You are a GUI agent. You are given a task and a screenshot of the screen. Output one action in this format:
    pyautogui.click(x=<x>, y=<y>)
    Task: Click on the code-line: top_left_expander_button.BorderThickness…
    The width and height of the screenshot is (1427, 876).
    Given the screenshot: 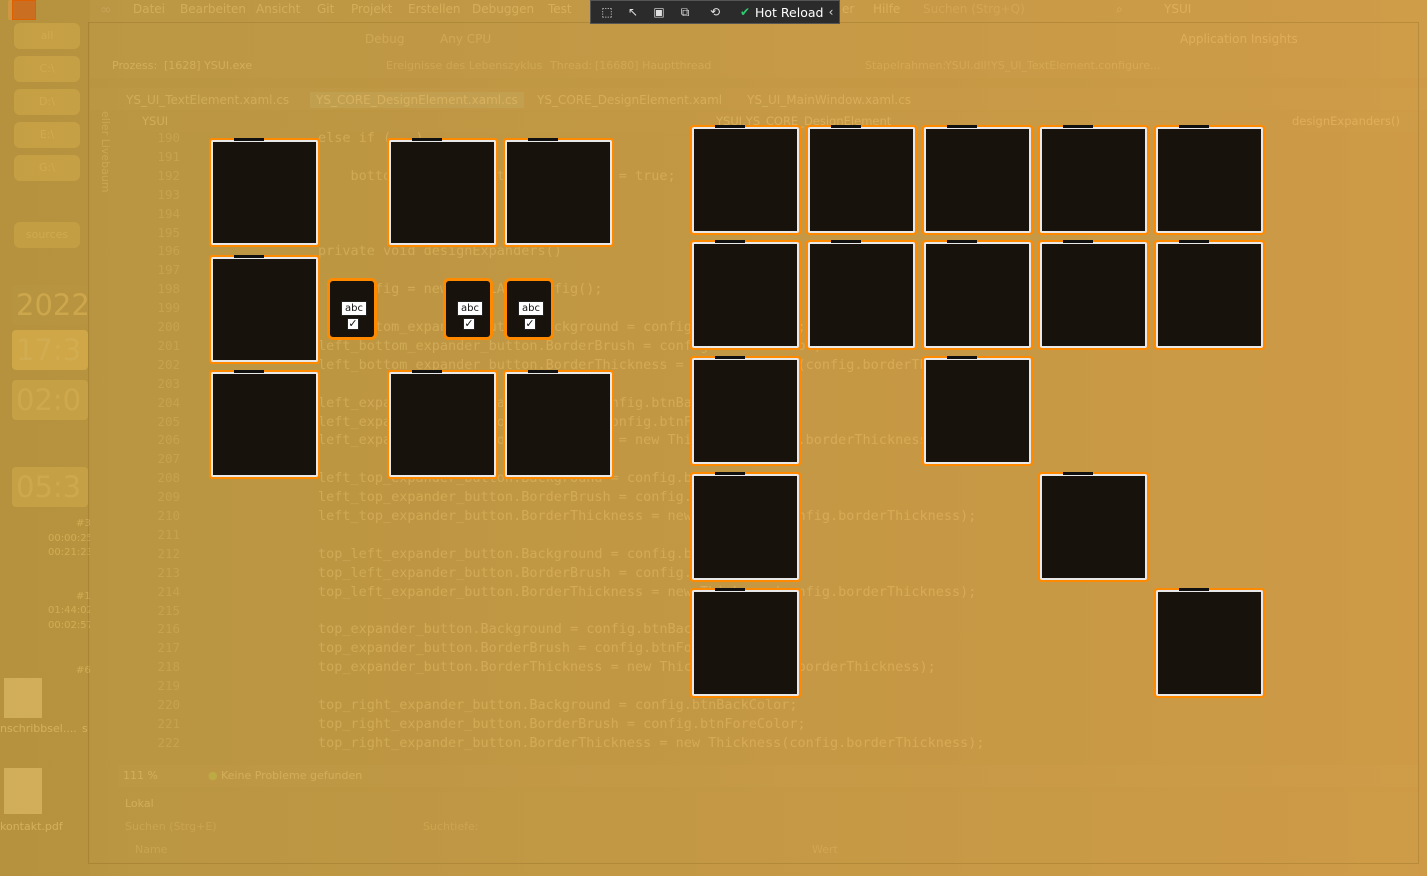 What is the action you would take?
    pyautogui.click(x=647, y=592)
    